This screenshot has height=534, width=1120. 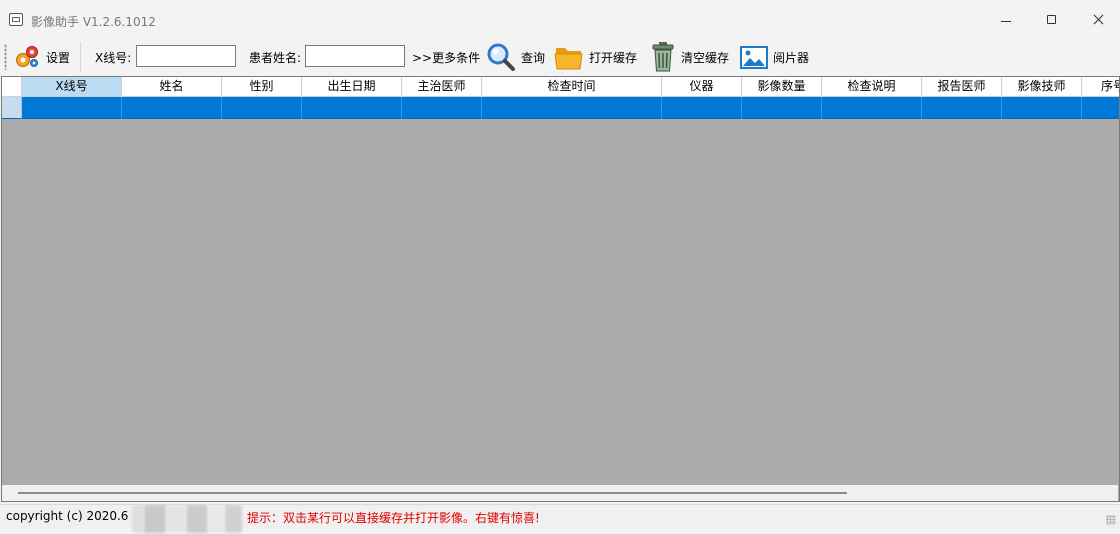 What do you see at coordinates (355, 56) in the screenshot?
I see `patient-name-input` at bounding box center [355, 56].